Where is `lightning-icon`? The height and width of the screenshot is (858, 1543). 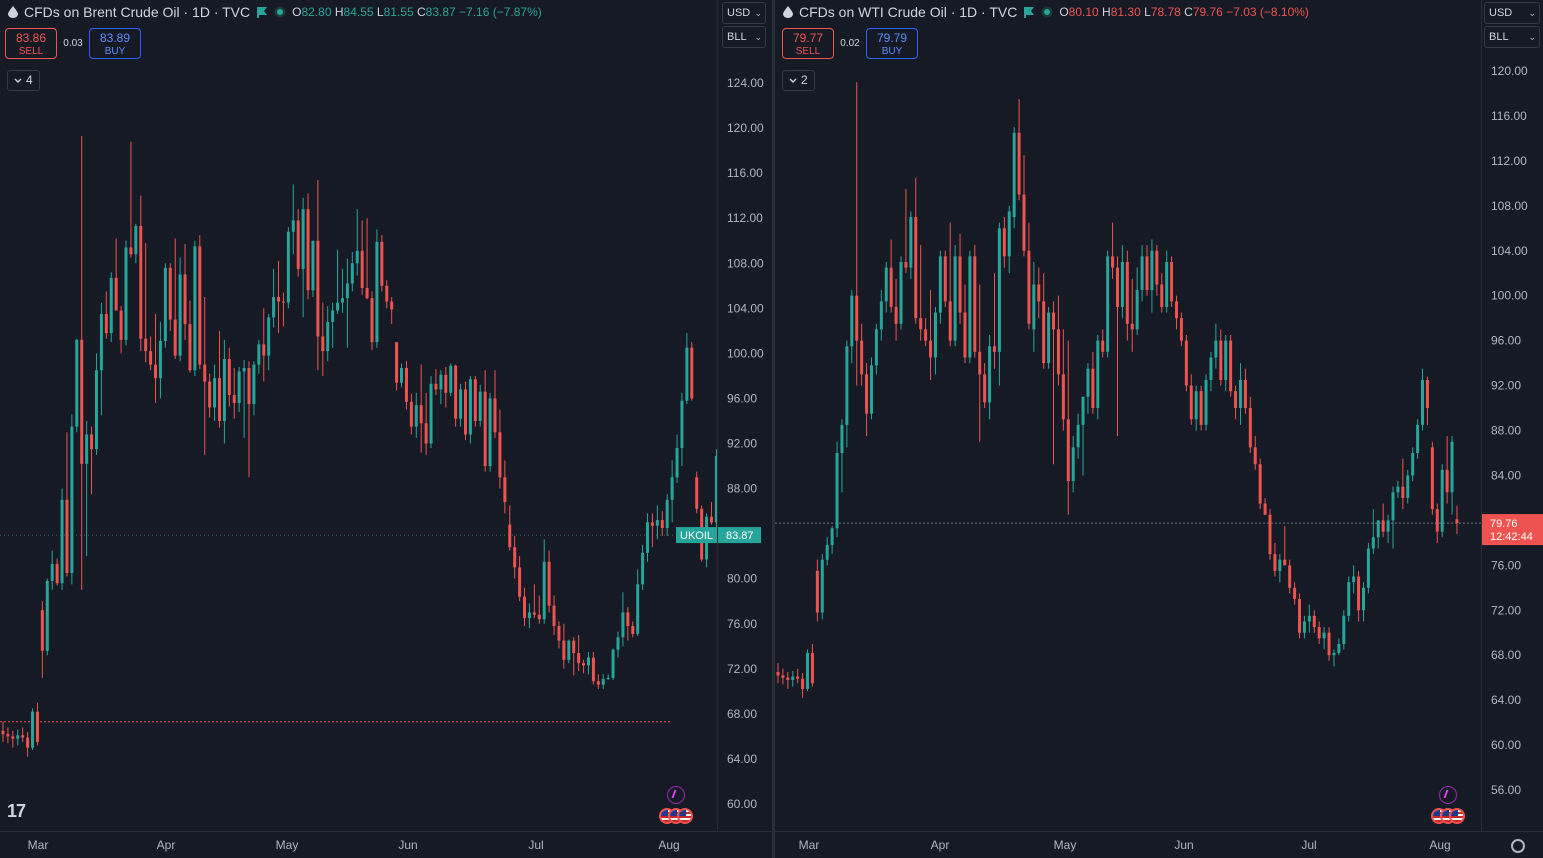
lightning-icon is located at coordinates (676, 795).